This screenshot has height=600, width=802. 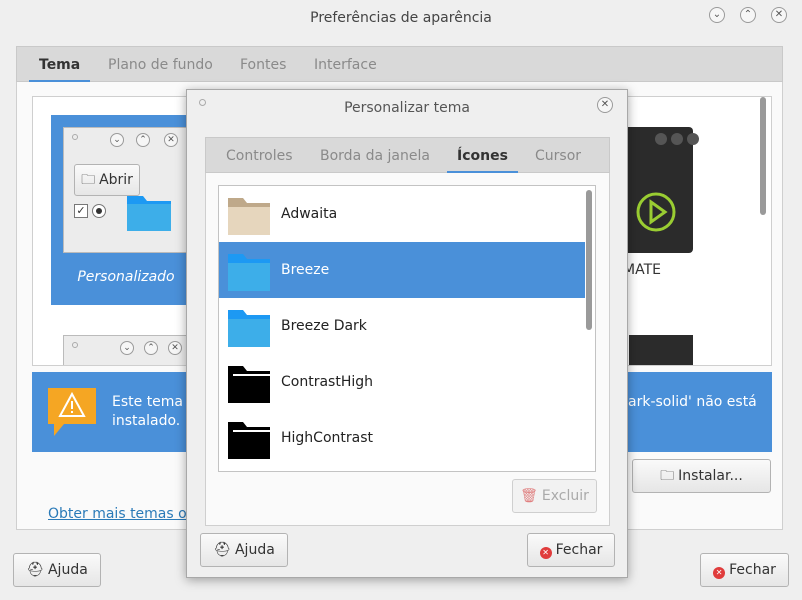 What do you see at coordinates (571, 550) in the screenshot?
I see `dialog-close-button-bottom: ✕ Fechar` at bounding box center [571, 550].